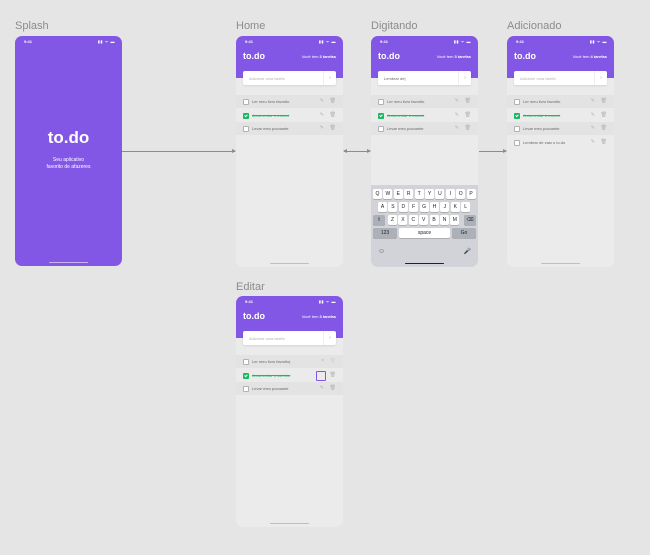 Image resolution: width=650 pixels, height=555 pixels. What do you see at coordinates (393, 207) in the screenshot?
I see `key-s: S` at bounding box center [393, 207].